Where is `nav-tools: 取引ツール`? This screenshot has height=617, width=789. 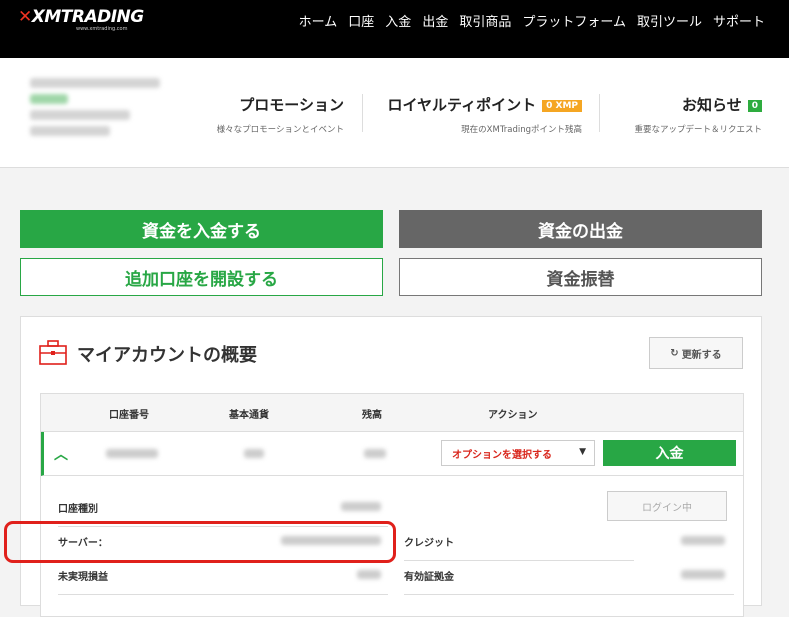 nav-tools: 取引ツール is located at coordinates (669, 20).